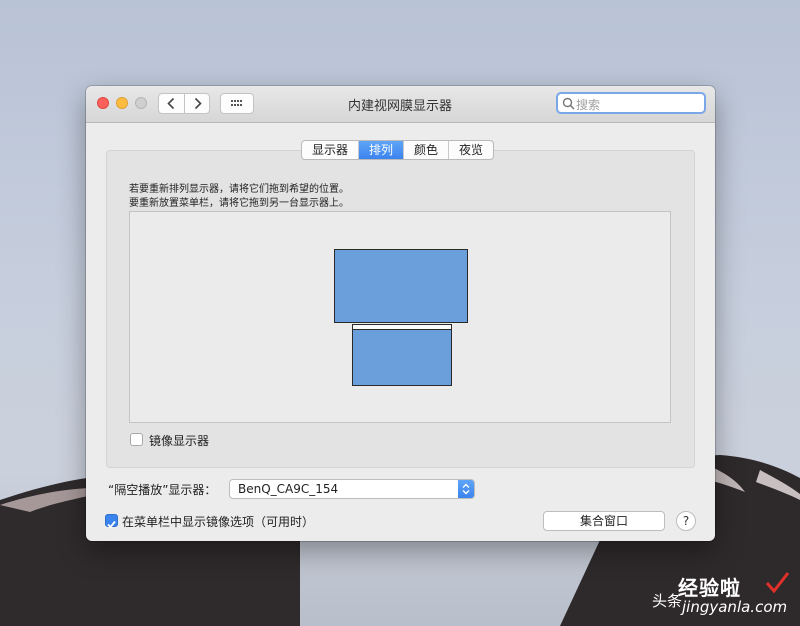 The height and width of the screenshot is (626, 800). I want to click on tab-bar: 显示器 排列 颜色 夜览, so click(398, 150).